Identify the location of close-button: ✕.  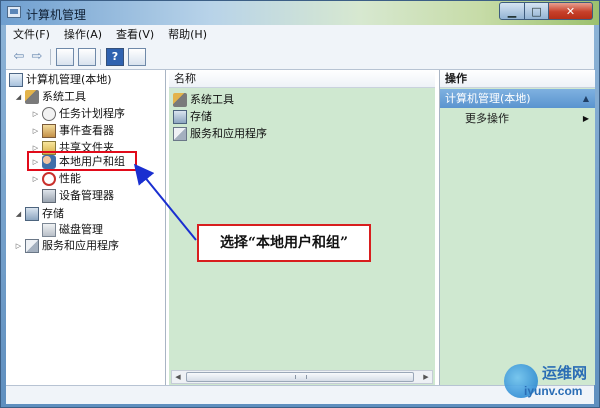
(571, 11).